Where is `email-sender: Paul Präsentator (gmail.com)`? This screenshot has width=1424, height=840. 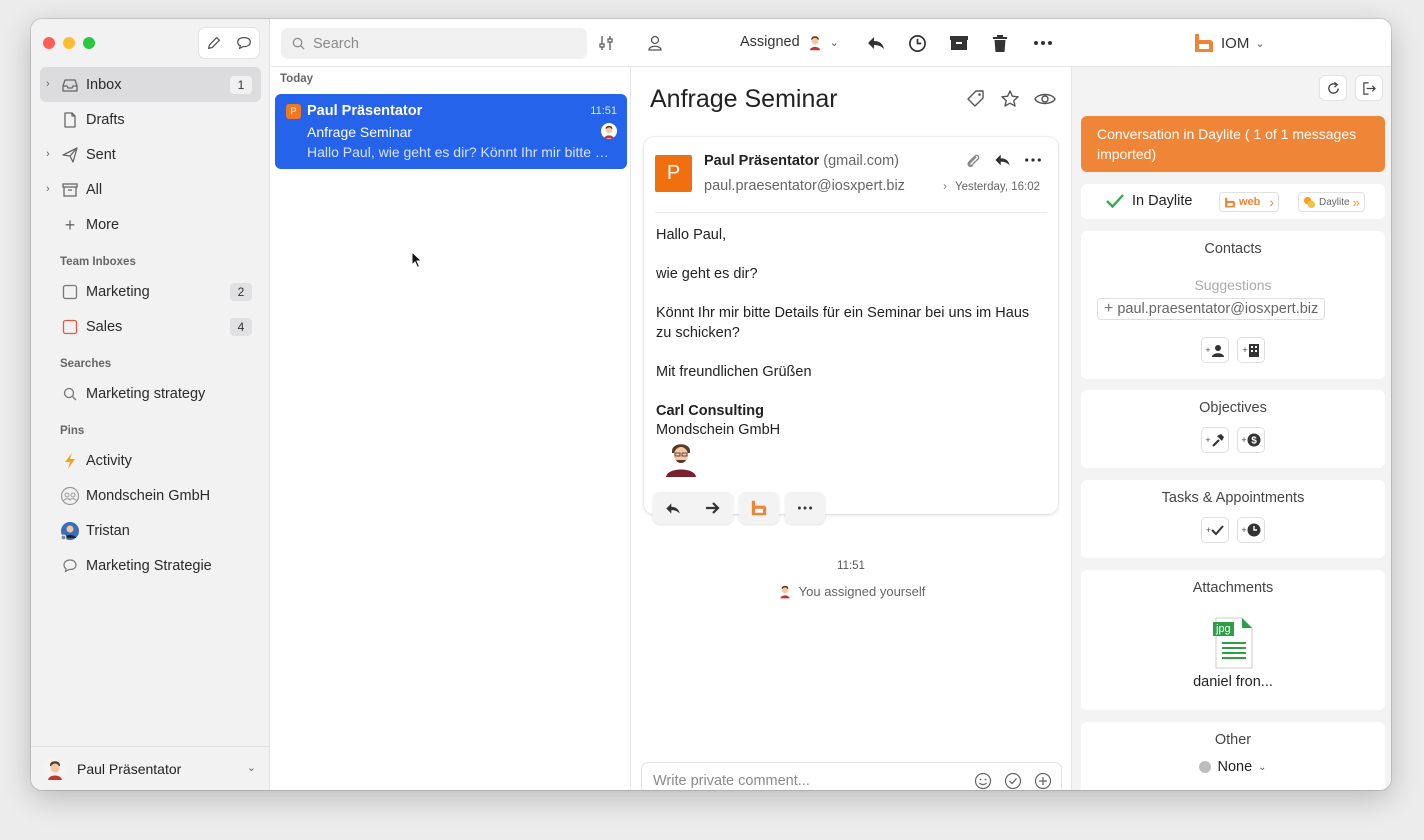 email-sender: Paul Präsentator (gmail.com) is located at coordinates (801, 161).